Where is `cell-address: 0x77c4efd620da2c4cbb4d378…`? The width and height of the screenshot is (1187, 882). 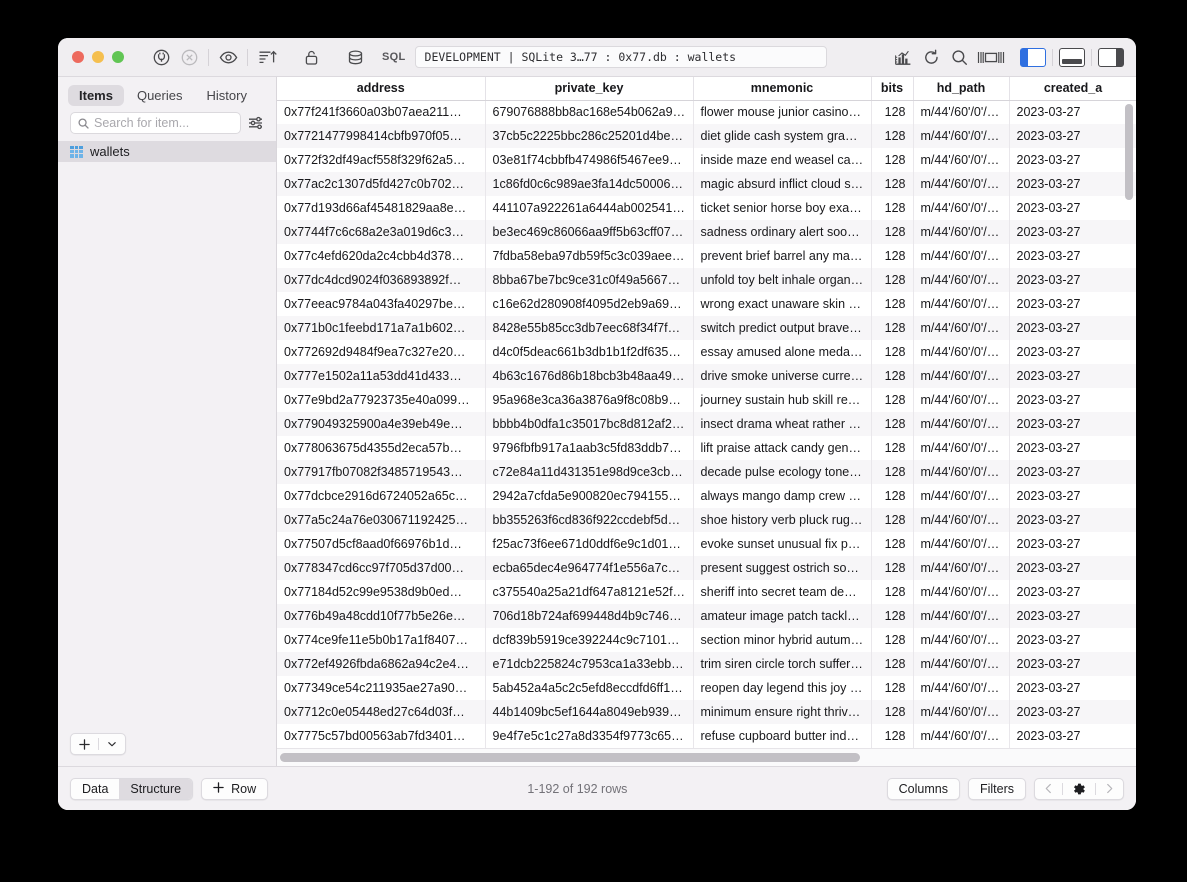 cell-address: 0x77c4efd620da2c4cbb4d378… is located at coordinates (381, 256).